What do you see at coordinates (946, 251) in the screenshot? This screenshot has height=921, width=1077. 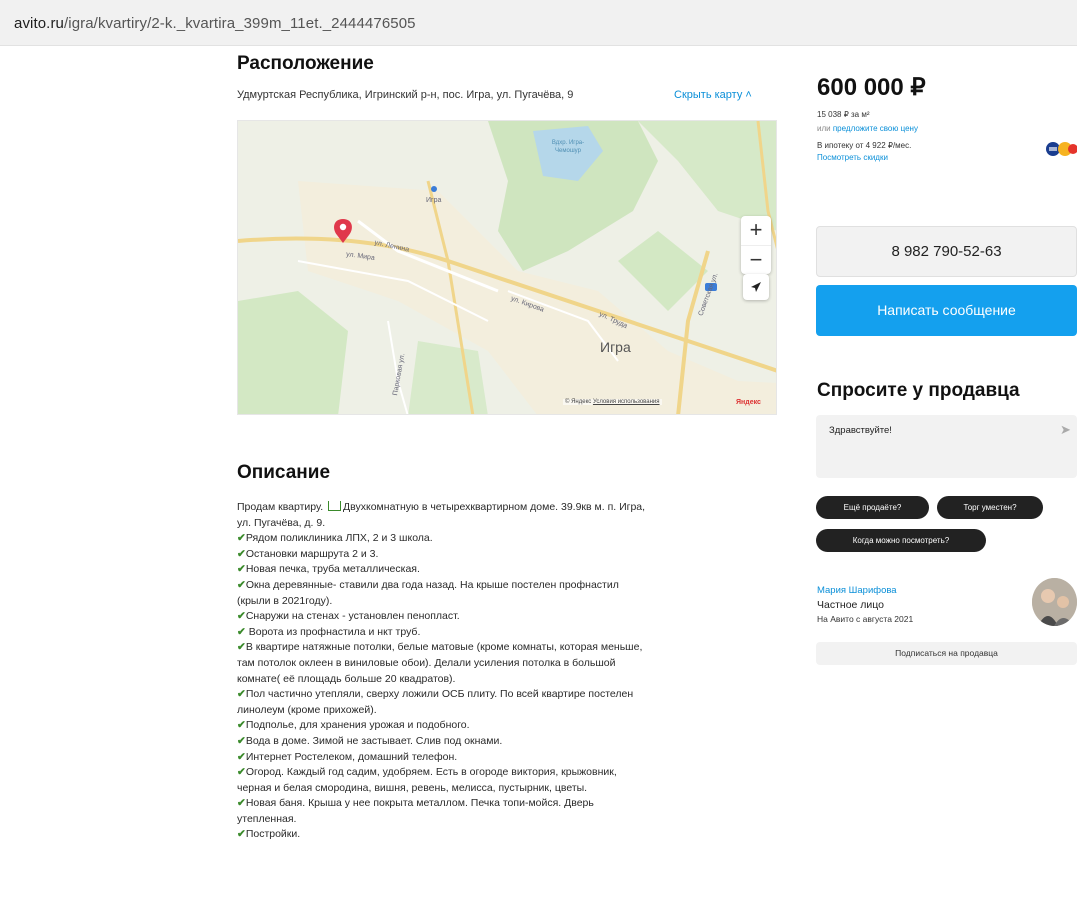 I see `show-phone-button: 8 982 790-52-63` at bounding box center [946, 251].